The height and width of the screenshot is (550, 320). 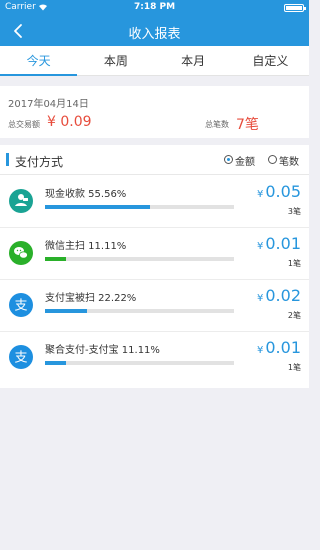 I want to click on section-title: 支付方式, so click(x=39, y=162).